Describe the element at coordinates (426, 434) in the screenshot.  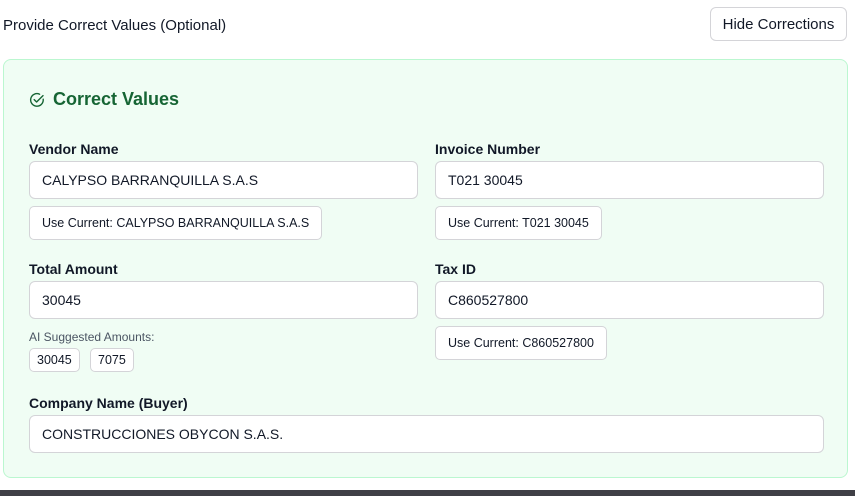
I see `company-name-input: CONSTRUCCIONES OBYCON S.A.S.` at that location.